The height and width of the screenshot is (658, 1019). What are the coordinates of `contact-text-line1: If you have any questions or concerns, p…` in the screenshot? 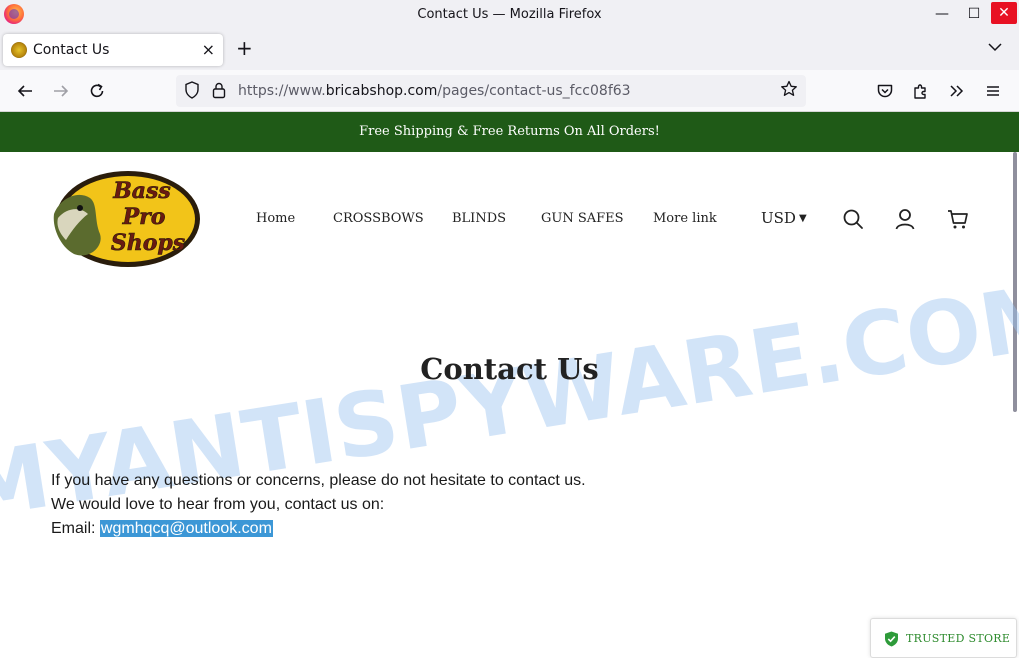 It's located at (318, 480).